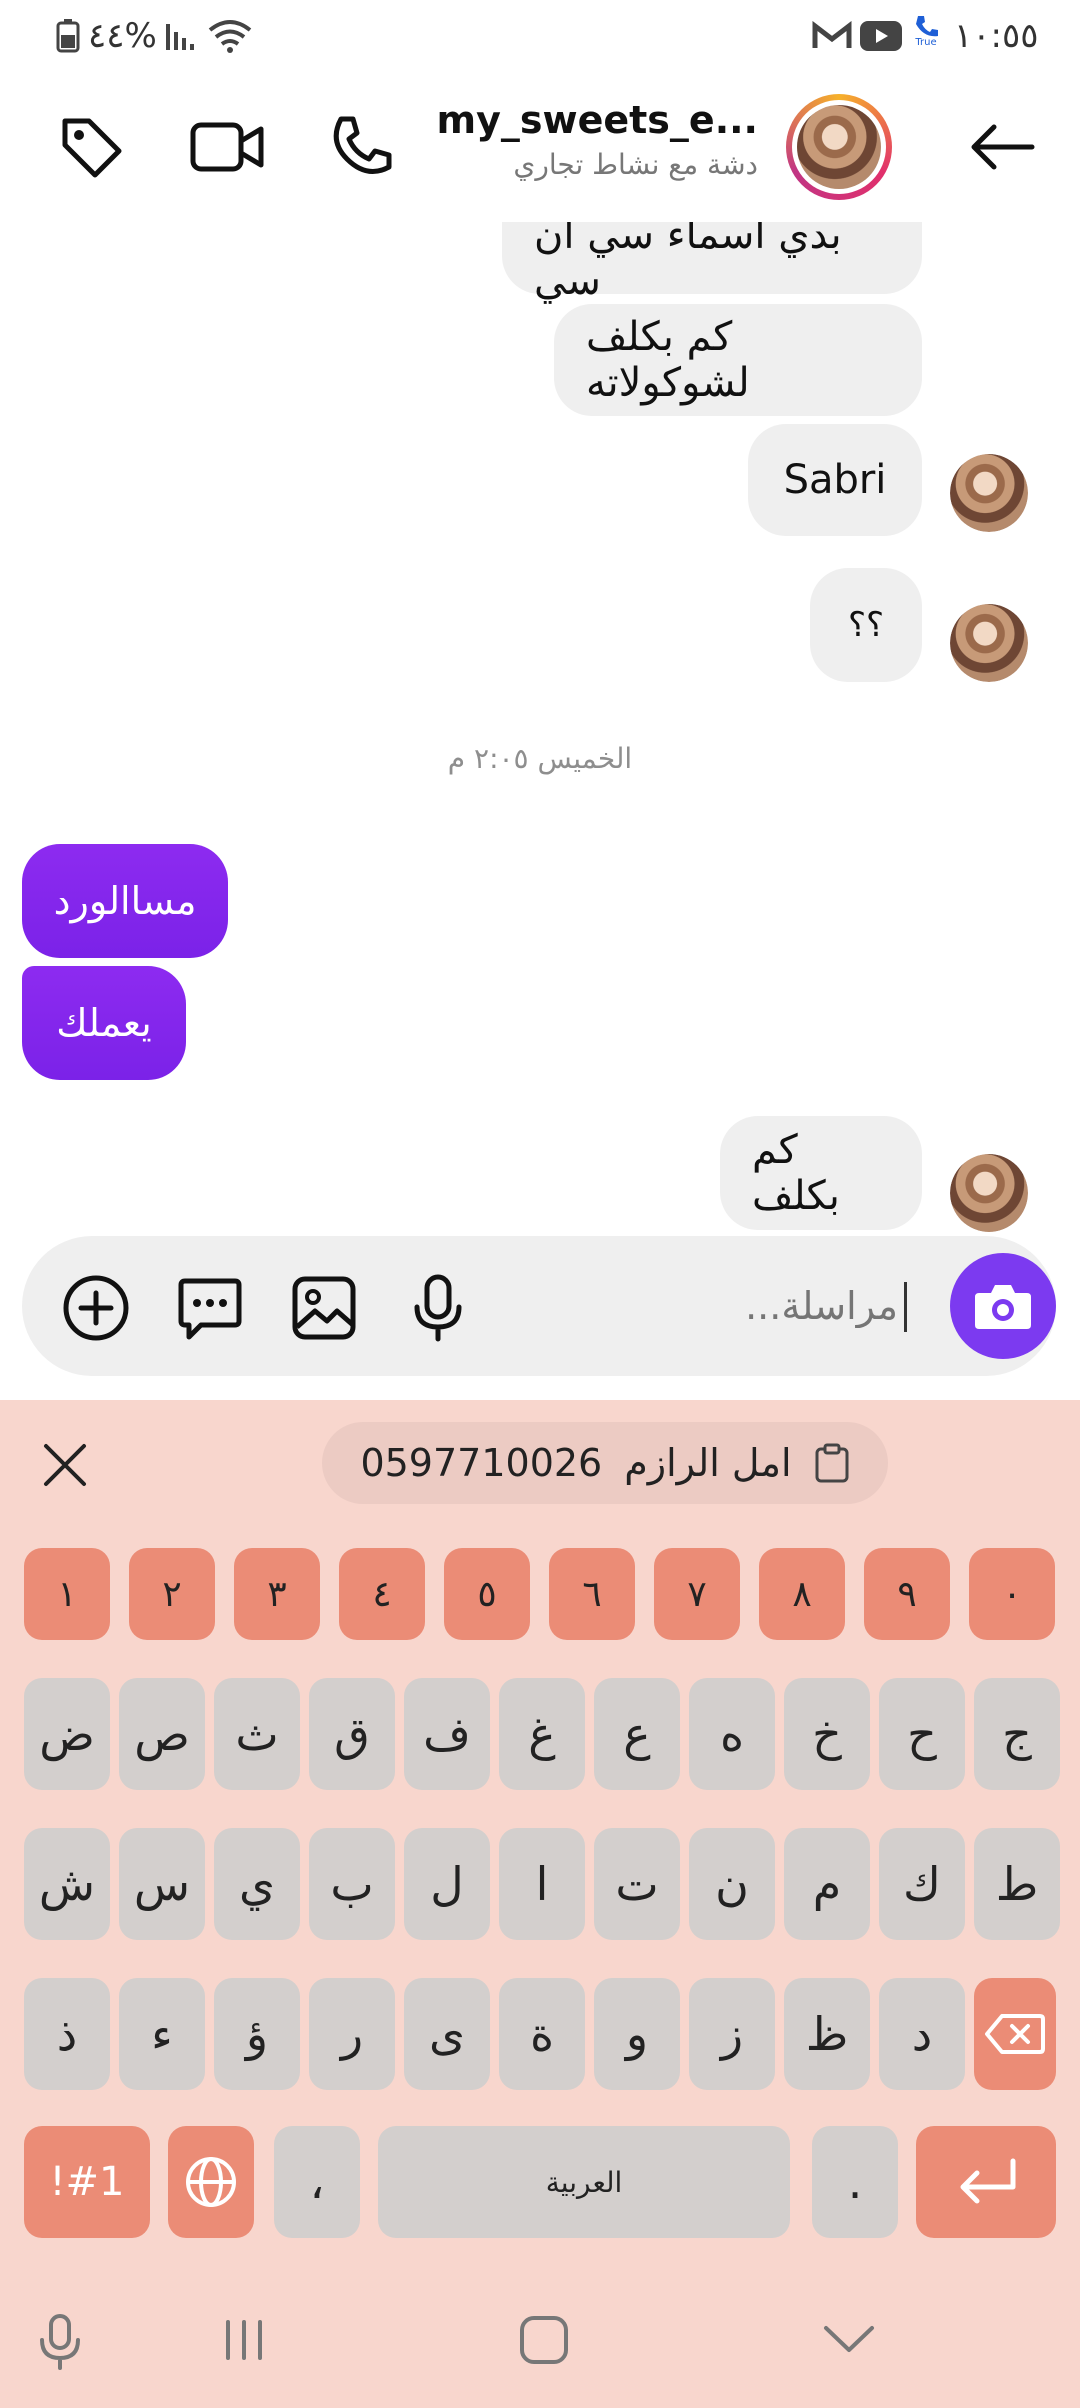 The width and height of the screenshot is (1080, 2408). What do you see at coordinates (122, 36) in the screenshot?
I see `battery-percent: ٤٤%` at bounding box center [122, 36].